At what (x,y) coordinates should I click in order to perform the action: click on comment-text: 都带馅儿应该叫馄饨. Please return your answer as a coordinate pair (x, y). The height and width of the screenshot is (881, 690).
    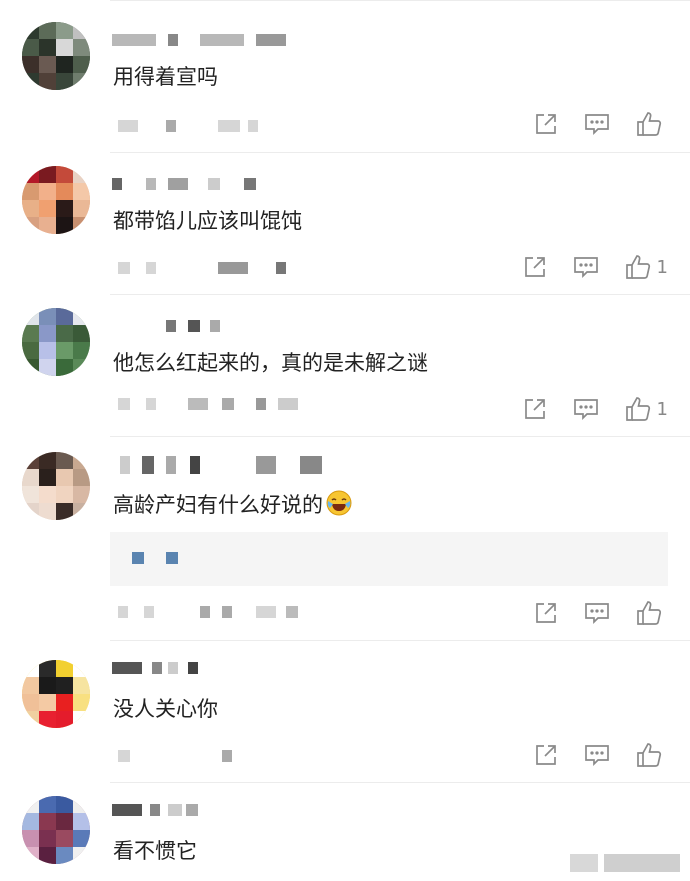
    Looking at the image, I should click on (207, 221).